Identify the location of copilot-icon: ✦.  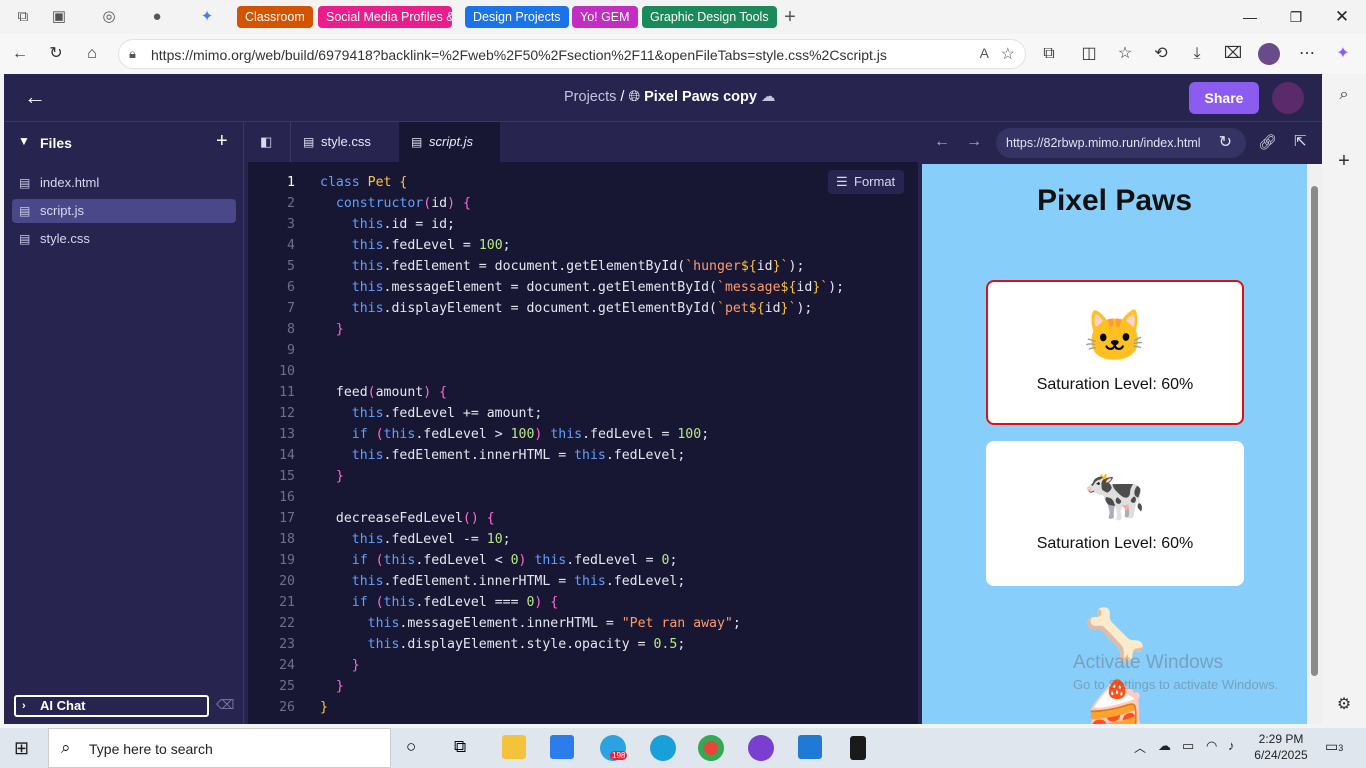
(1343, 54).